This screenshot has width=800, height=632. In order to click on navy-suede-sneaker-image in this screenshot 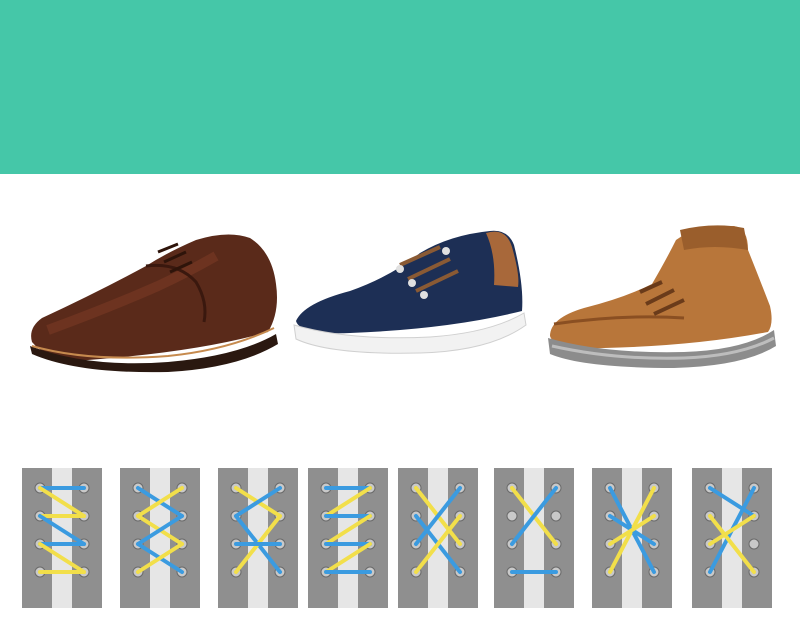, I will do `click(410, 292)`.